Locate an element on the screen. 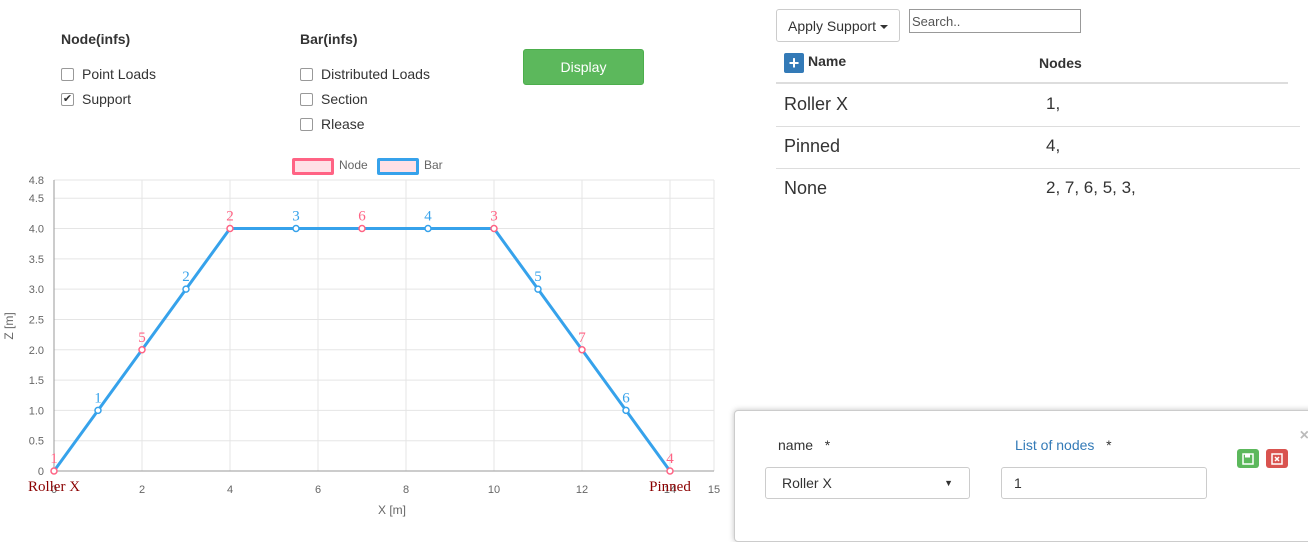 Image resolution: width=1308 pixels, height=542 pixels. node-point-label: 4 is located at coordinates (670, 459).